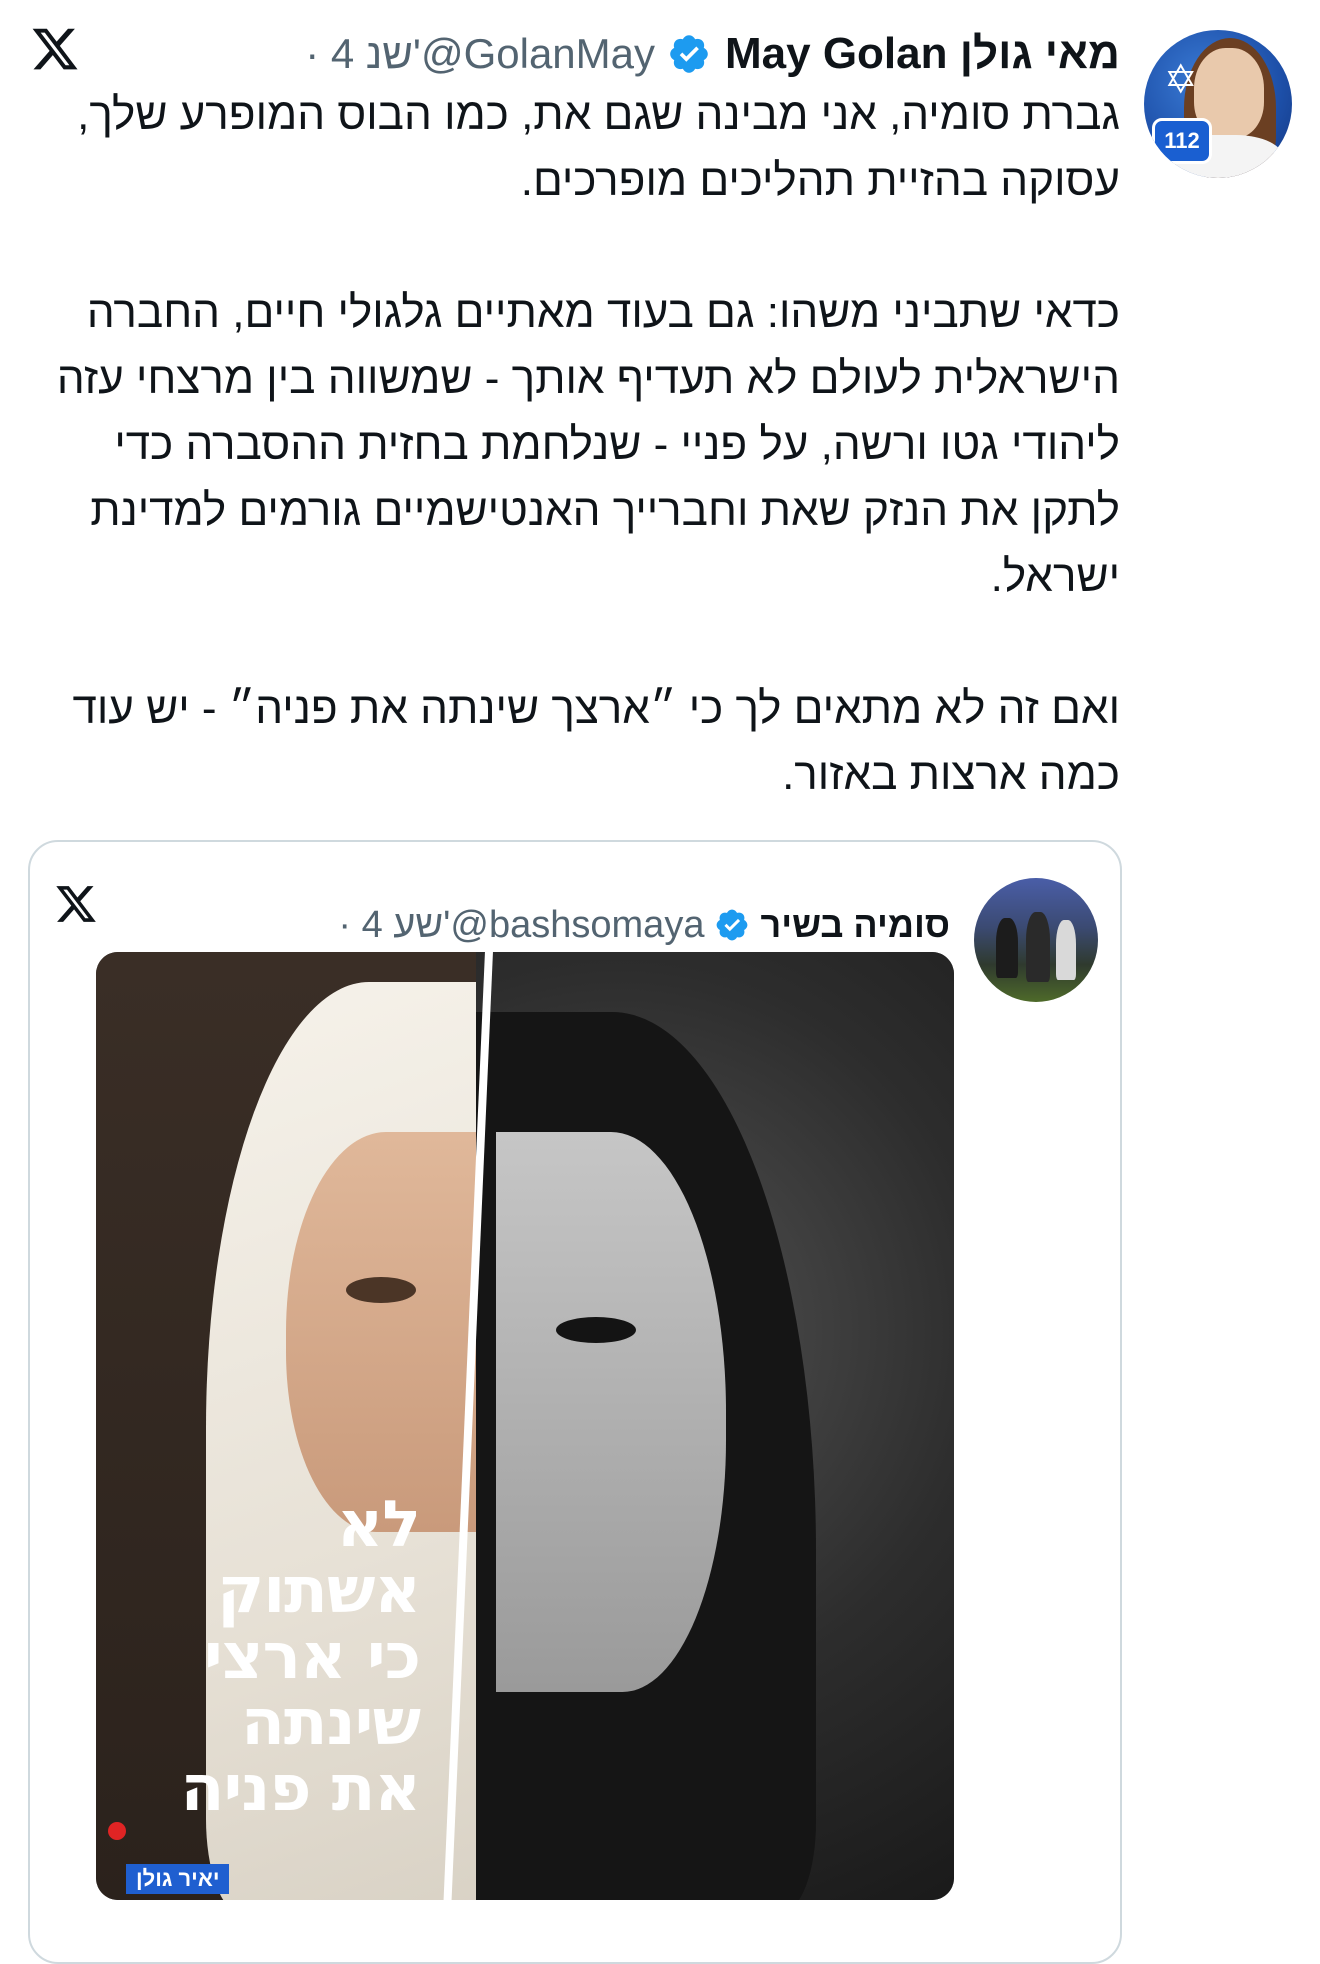 This screenshot has width=1320, height=1964. What do you see at coordinates (319, 1591) in the screenshot?
I see `poster-line: אשתוק` at bounding box center [319, 1591].